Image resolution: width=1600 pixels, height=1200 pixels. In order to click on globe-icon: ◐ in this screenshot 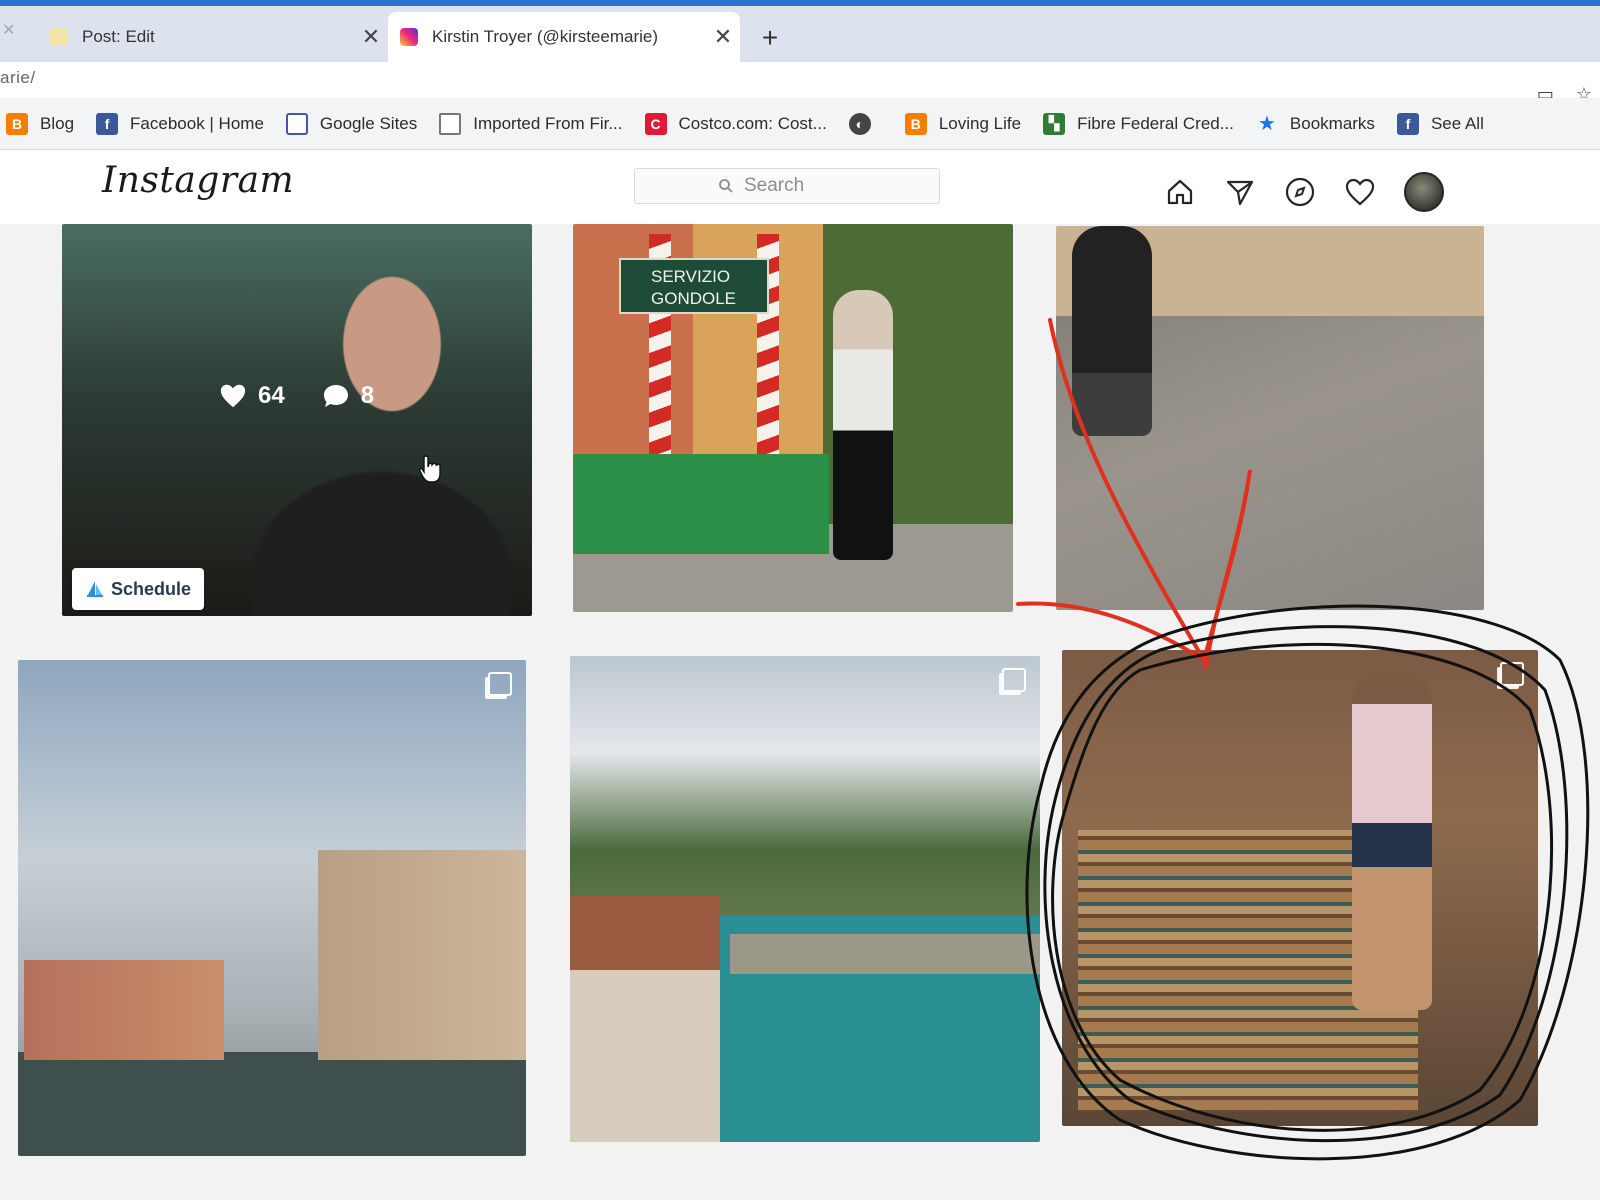, I will do `click(859, 123)`.